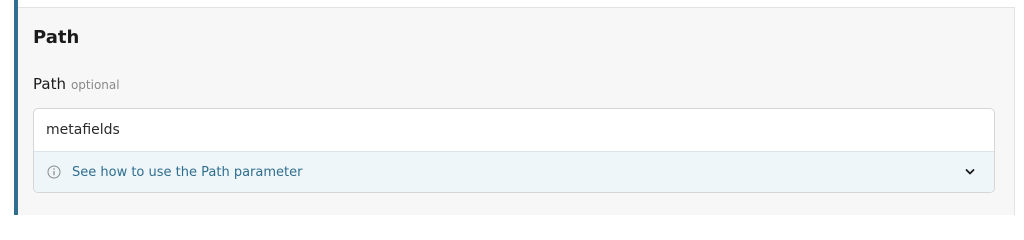 This screenshot has height=240, width=1024. What do you see at coordinates (16, 107) in the screenshot?
I see `section-accent-bar` at bounding box center [16, 107].